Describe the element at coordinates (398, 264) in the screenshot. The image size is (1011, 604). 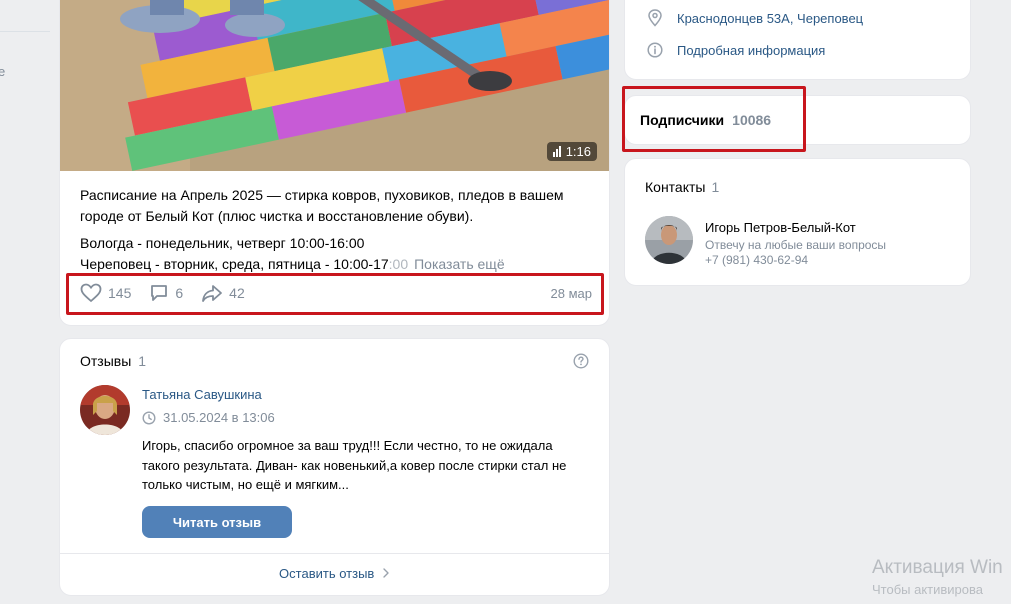
I see `post-line-cherepovets-fade: :00` at that location.